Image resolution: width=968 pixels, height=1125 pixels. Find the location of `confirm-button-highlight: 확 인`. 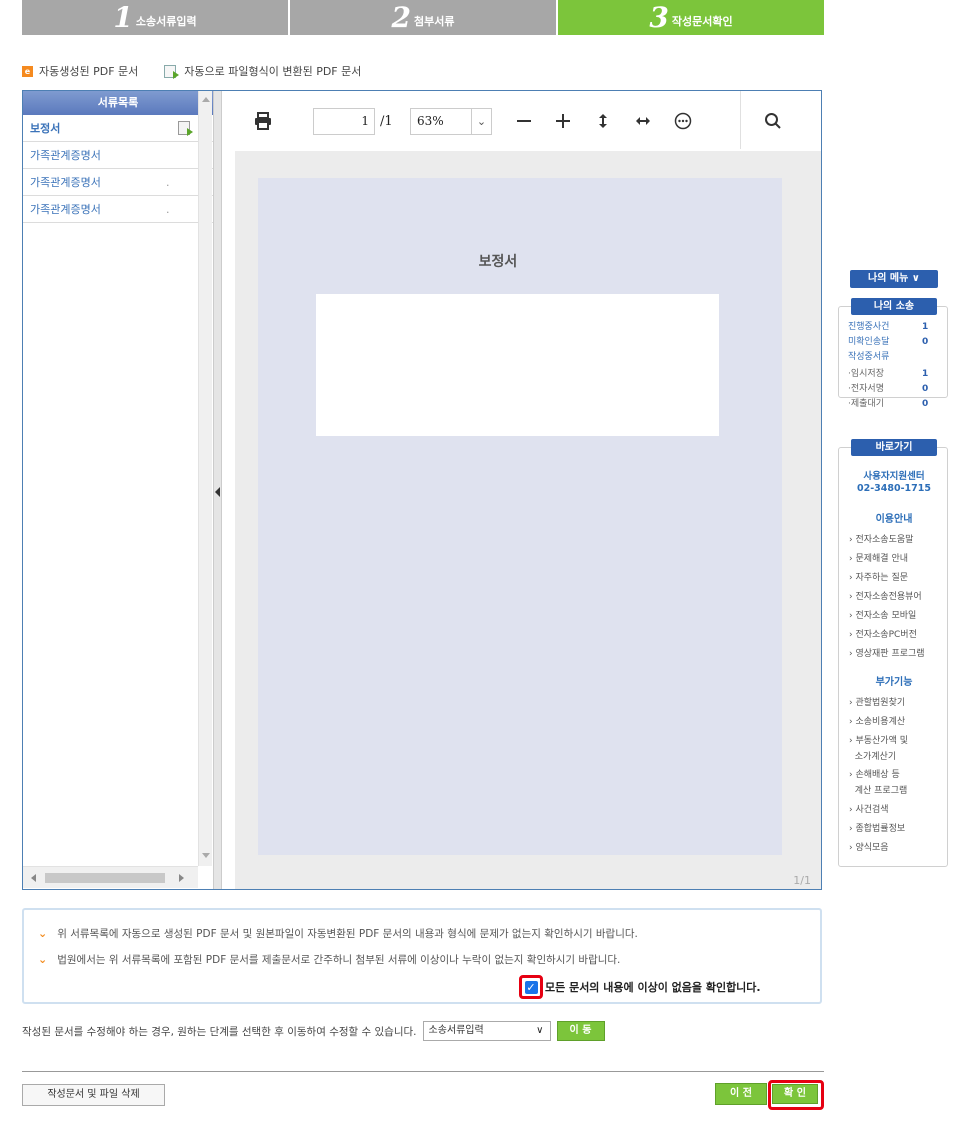

confirm-button-highlight: 확 인 is located at coordinates (796, 1095).